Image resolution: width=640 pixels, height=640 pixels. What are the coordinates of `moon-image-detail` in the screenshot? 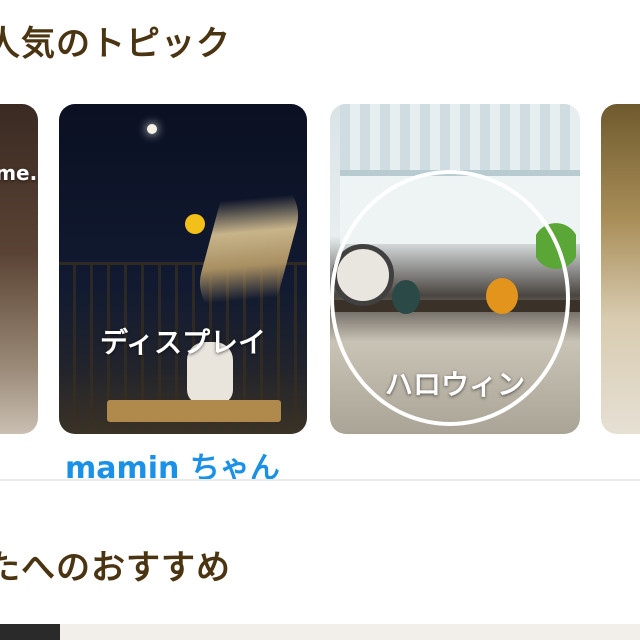 It's located at (152, 129).